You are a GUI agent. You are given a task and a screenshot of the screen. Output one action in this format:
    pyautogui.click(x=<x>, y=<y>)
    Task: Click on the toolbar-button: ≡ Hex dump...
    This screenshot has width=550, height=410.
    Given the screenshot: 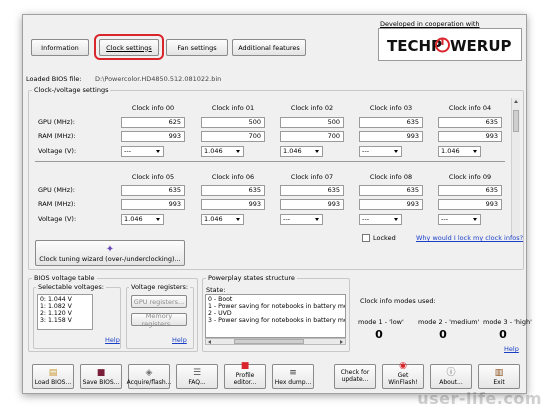 What is the action you would take?
    pyautogui.click(x=293, y=376)
    